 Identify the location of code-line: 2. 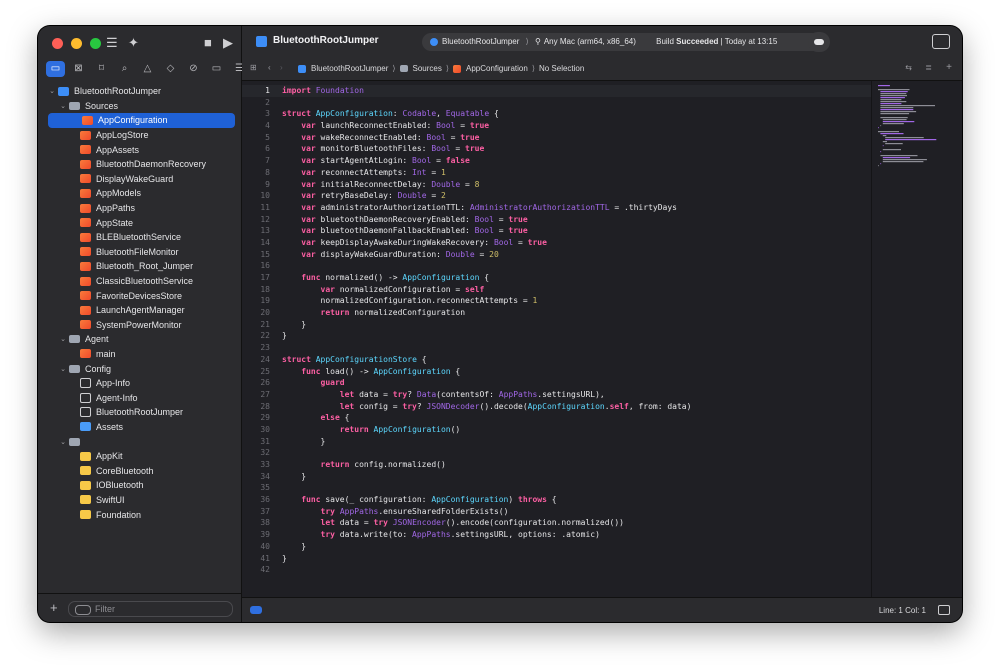
(556, 103).